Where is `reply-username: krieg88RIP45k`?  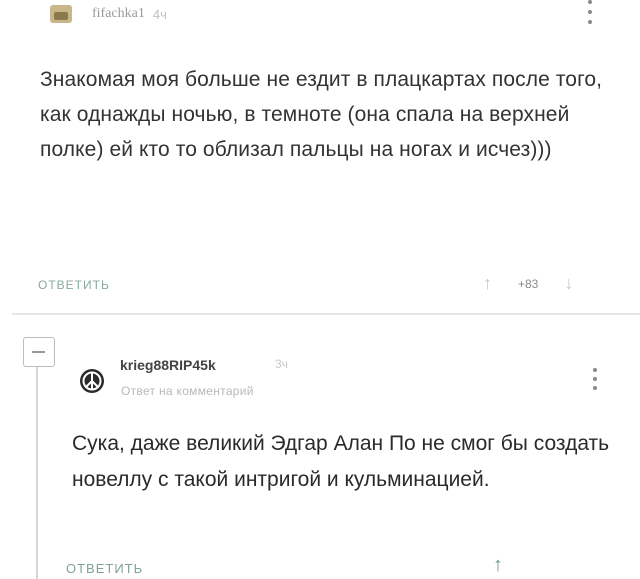 reply-username: krieg88RIP45k is located at coordinates (168, 365).